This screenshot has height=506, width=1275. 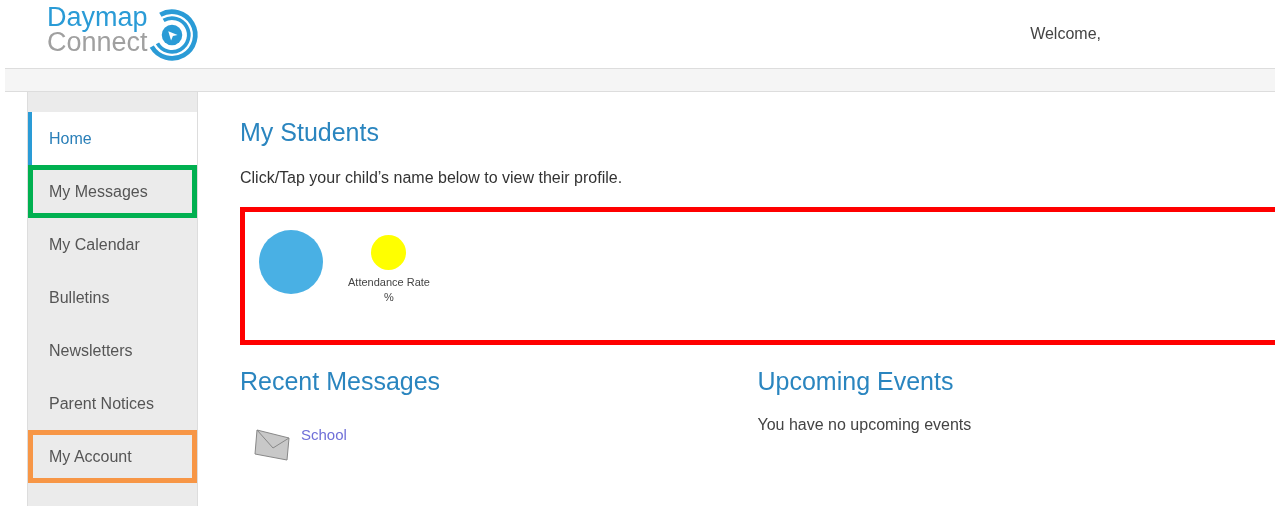 What do you see at coordinates (112, 244) in the screenshot?
I see `nav-item: My Calendar` at bounding box center [112, 244].